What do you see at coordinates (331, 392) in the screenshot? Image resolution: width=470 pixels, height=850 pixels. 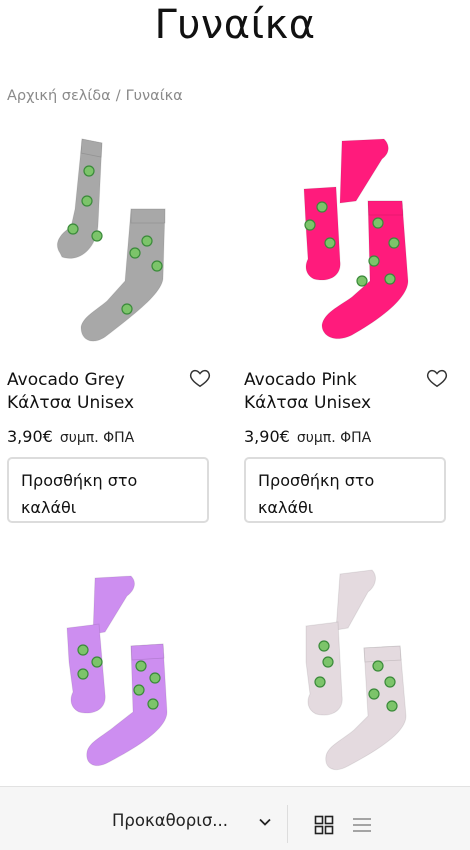 I see `product-name: Avocado Pink Κάλτσα Unisex` at bounding box center [331, 392].